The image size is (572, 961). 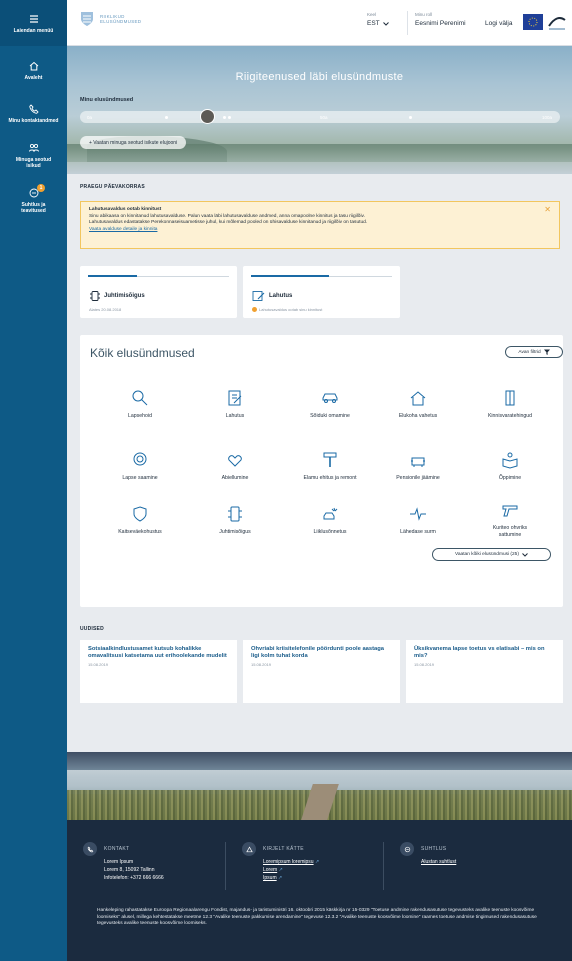 I want to click on fund-logo-icon, so click(x=557, y=22).